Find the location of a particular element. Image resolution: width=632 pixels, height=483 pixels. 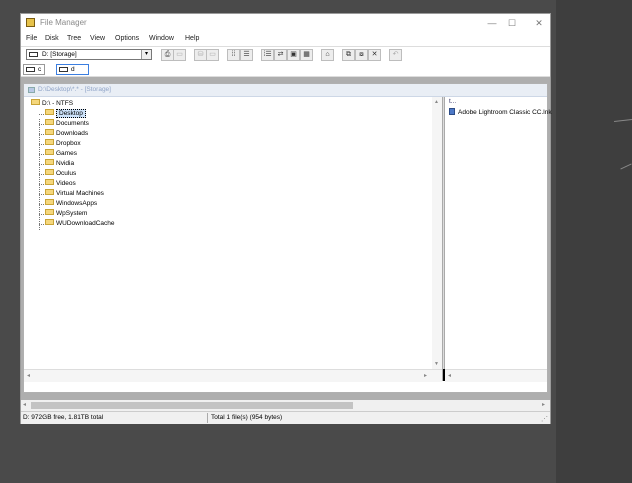

drive-c-label: c is located at coordinates (40, 69).